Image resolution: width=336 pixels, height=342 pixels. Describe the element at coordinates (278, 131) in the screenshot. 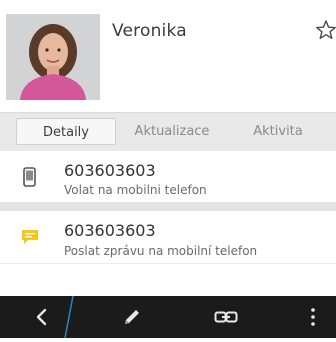

I see `tab-aktivita: Aktivita` at that location.